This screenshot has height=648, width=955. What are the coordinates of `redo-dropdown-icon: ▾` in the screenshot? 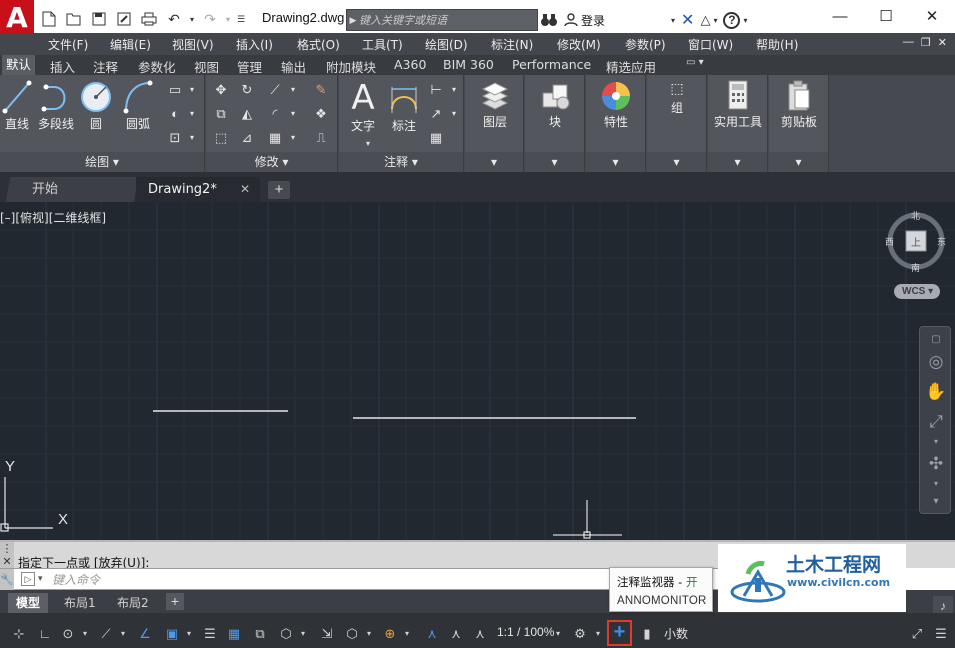 It's located at (228, 19).